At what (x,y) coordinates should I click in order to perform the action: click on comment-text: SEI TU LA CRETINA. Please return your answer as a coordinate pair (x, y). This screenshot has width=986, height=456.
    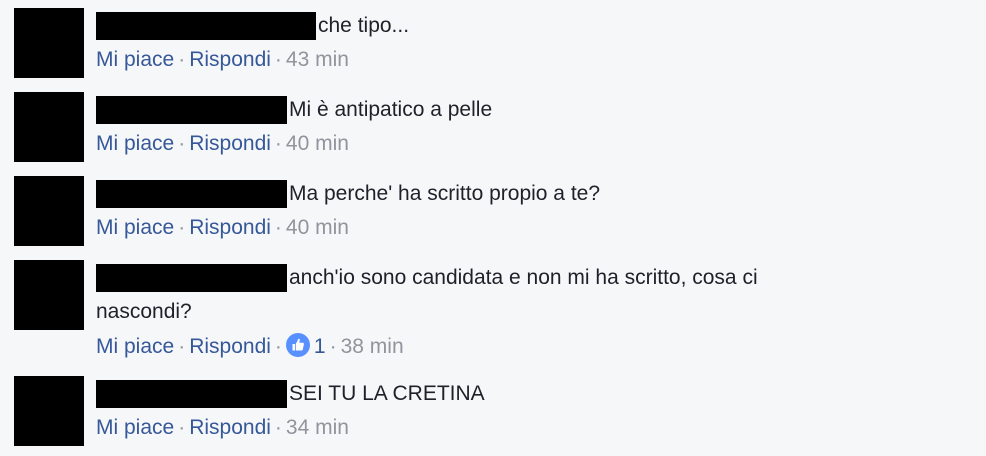
    Looking at the image, I should click on (387, 393).